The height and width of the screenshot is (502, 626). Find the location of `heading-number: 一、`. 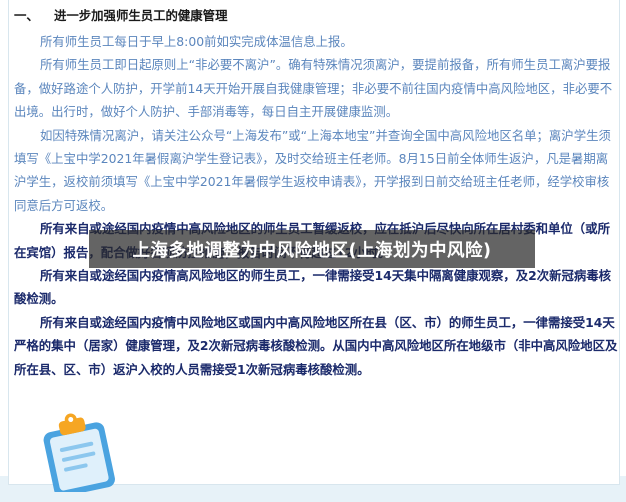

heading-number: 一、 is located at coordinates (26, 15).